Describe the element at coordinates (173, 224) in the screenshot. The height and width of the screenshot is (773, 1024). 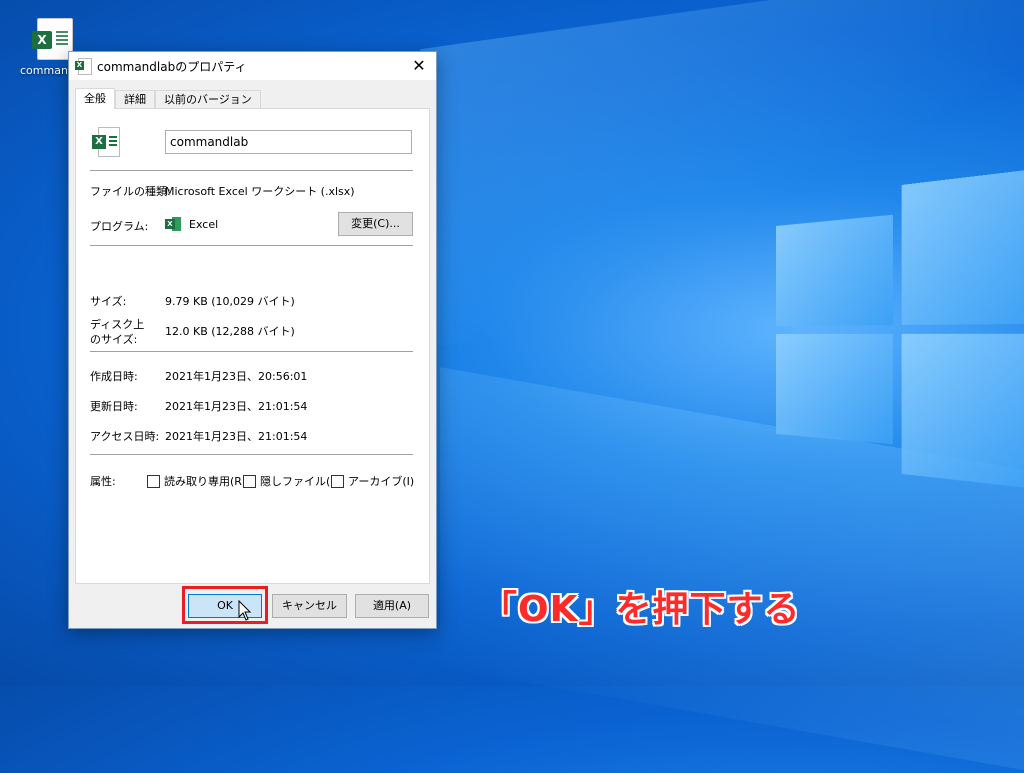
I see `excel-app-icon: X` at that location.